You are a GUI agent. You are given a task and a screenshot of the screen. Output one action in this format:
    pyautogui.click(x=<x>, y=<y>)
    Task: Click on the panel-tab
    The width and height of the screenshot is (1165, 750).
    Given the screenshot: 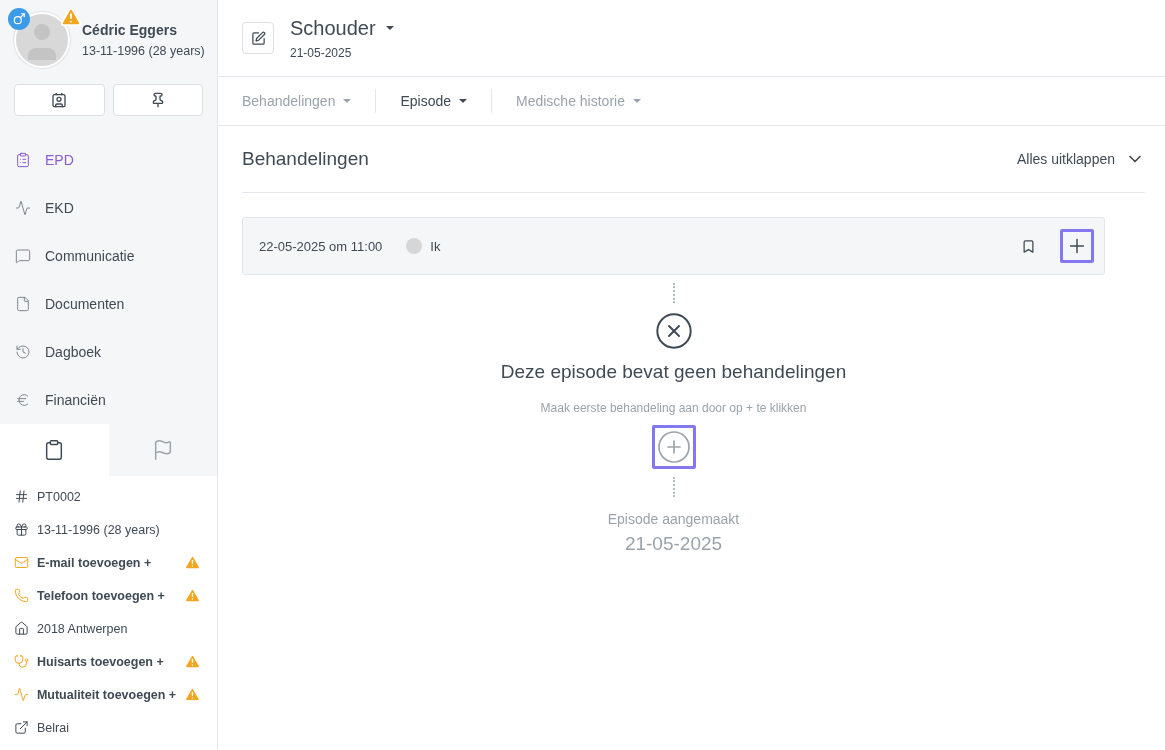 What is the action you would take?
    pyautogui.click(x=54, y=450)
    